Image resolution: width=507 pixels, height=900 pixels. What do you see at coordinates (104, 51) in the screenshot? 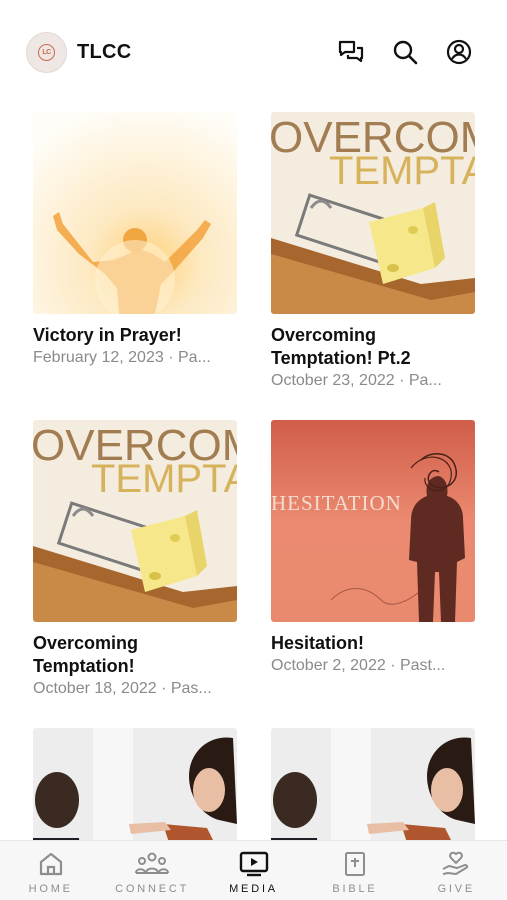
I see `app-title: TLCC` at bounding box center [104, 51].